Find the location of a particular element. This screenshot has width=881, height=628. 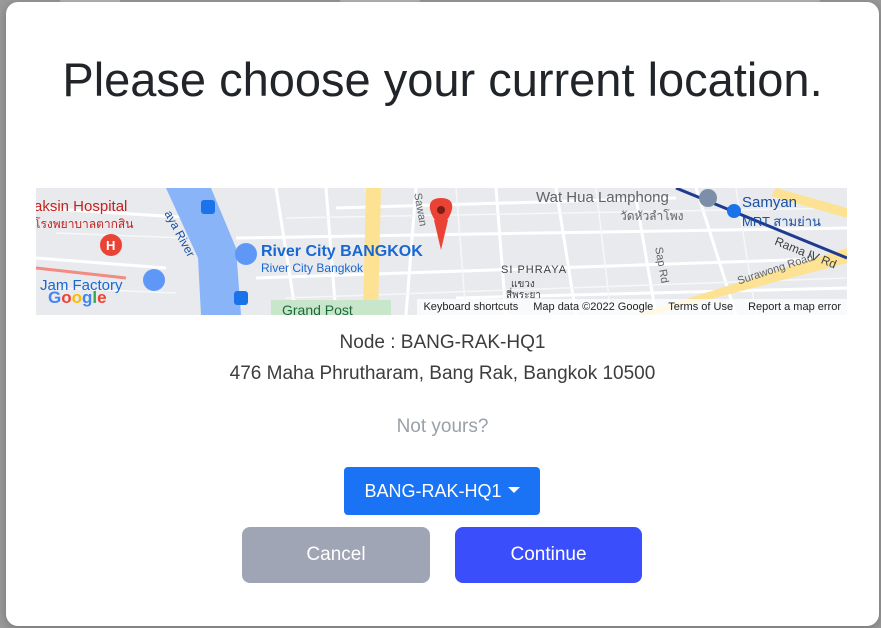

map-label-samyan: Samyan is located at coordinates (770, 202).